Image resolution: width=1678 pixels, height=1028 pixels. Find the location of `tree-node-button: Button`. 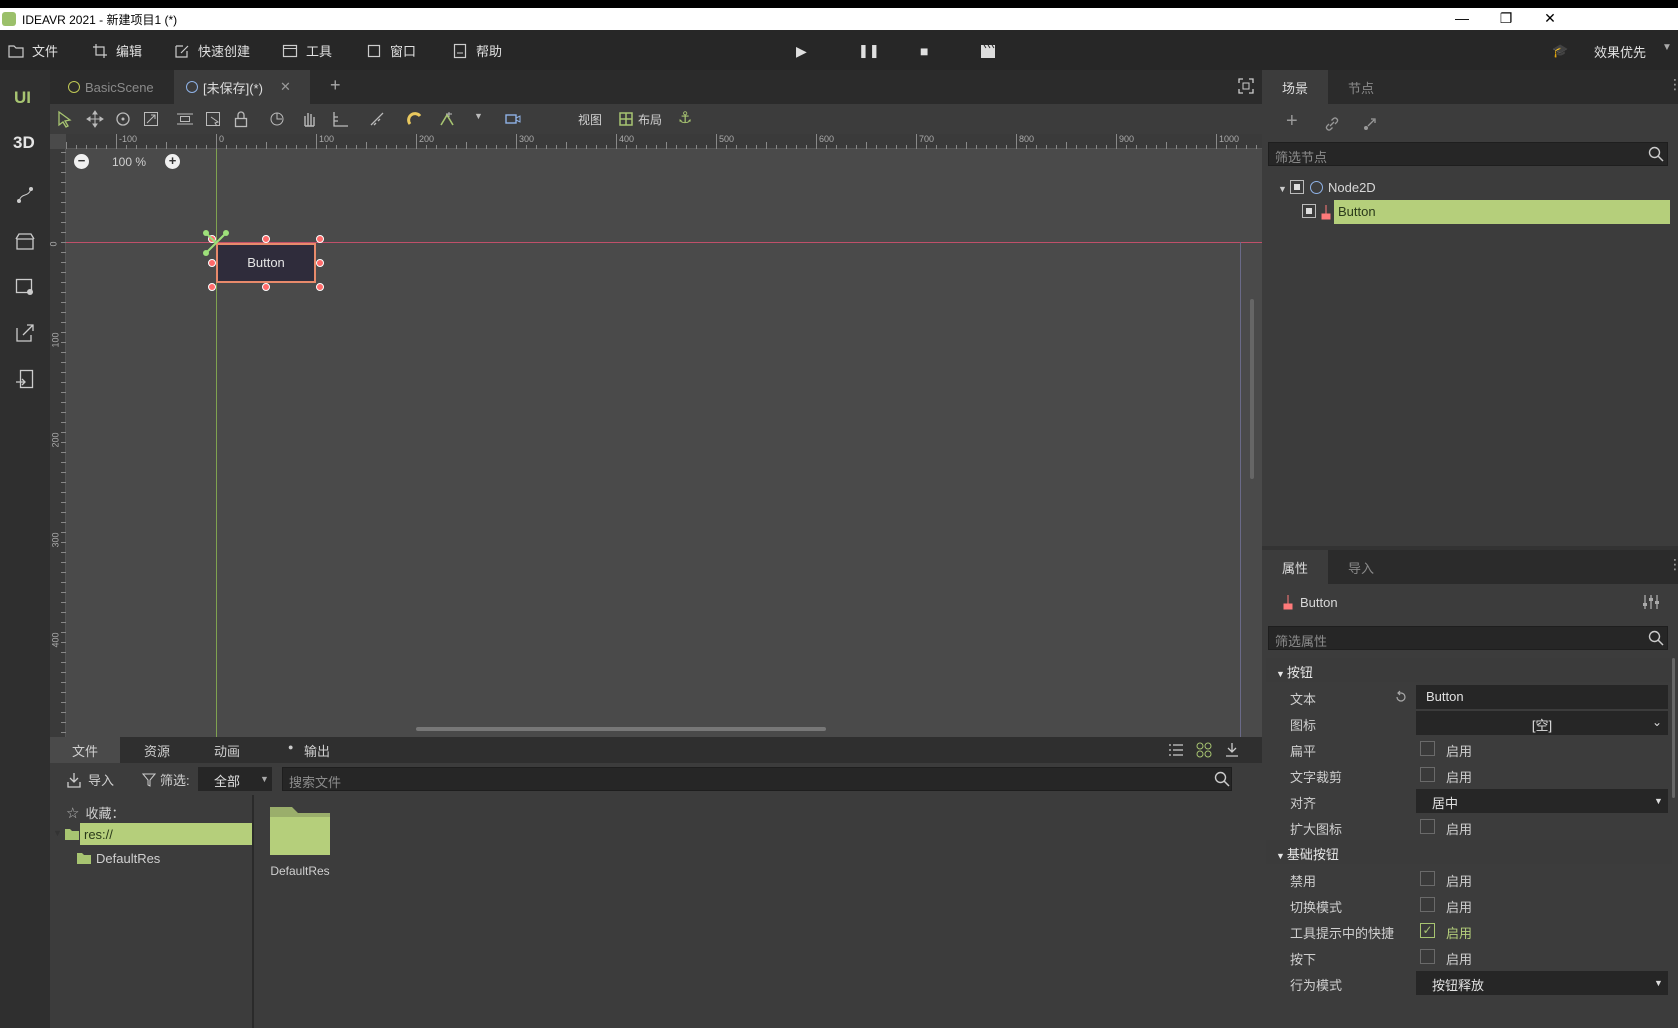

tree-node-button: Button is located at coordinates (1357, 211).